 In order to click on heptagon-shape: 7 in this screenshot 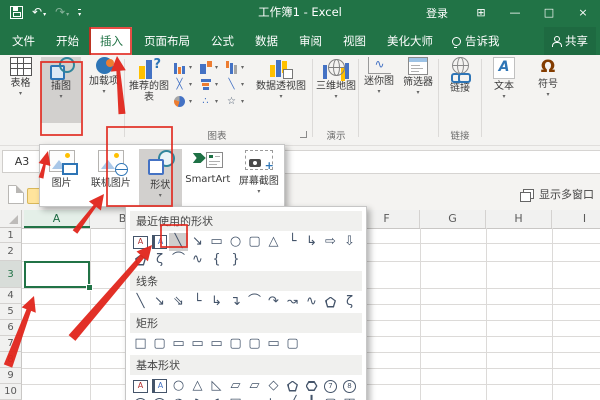, I will do `click(330, 386)`.